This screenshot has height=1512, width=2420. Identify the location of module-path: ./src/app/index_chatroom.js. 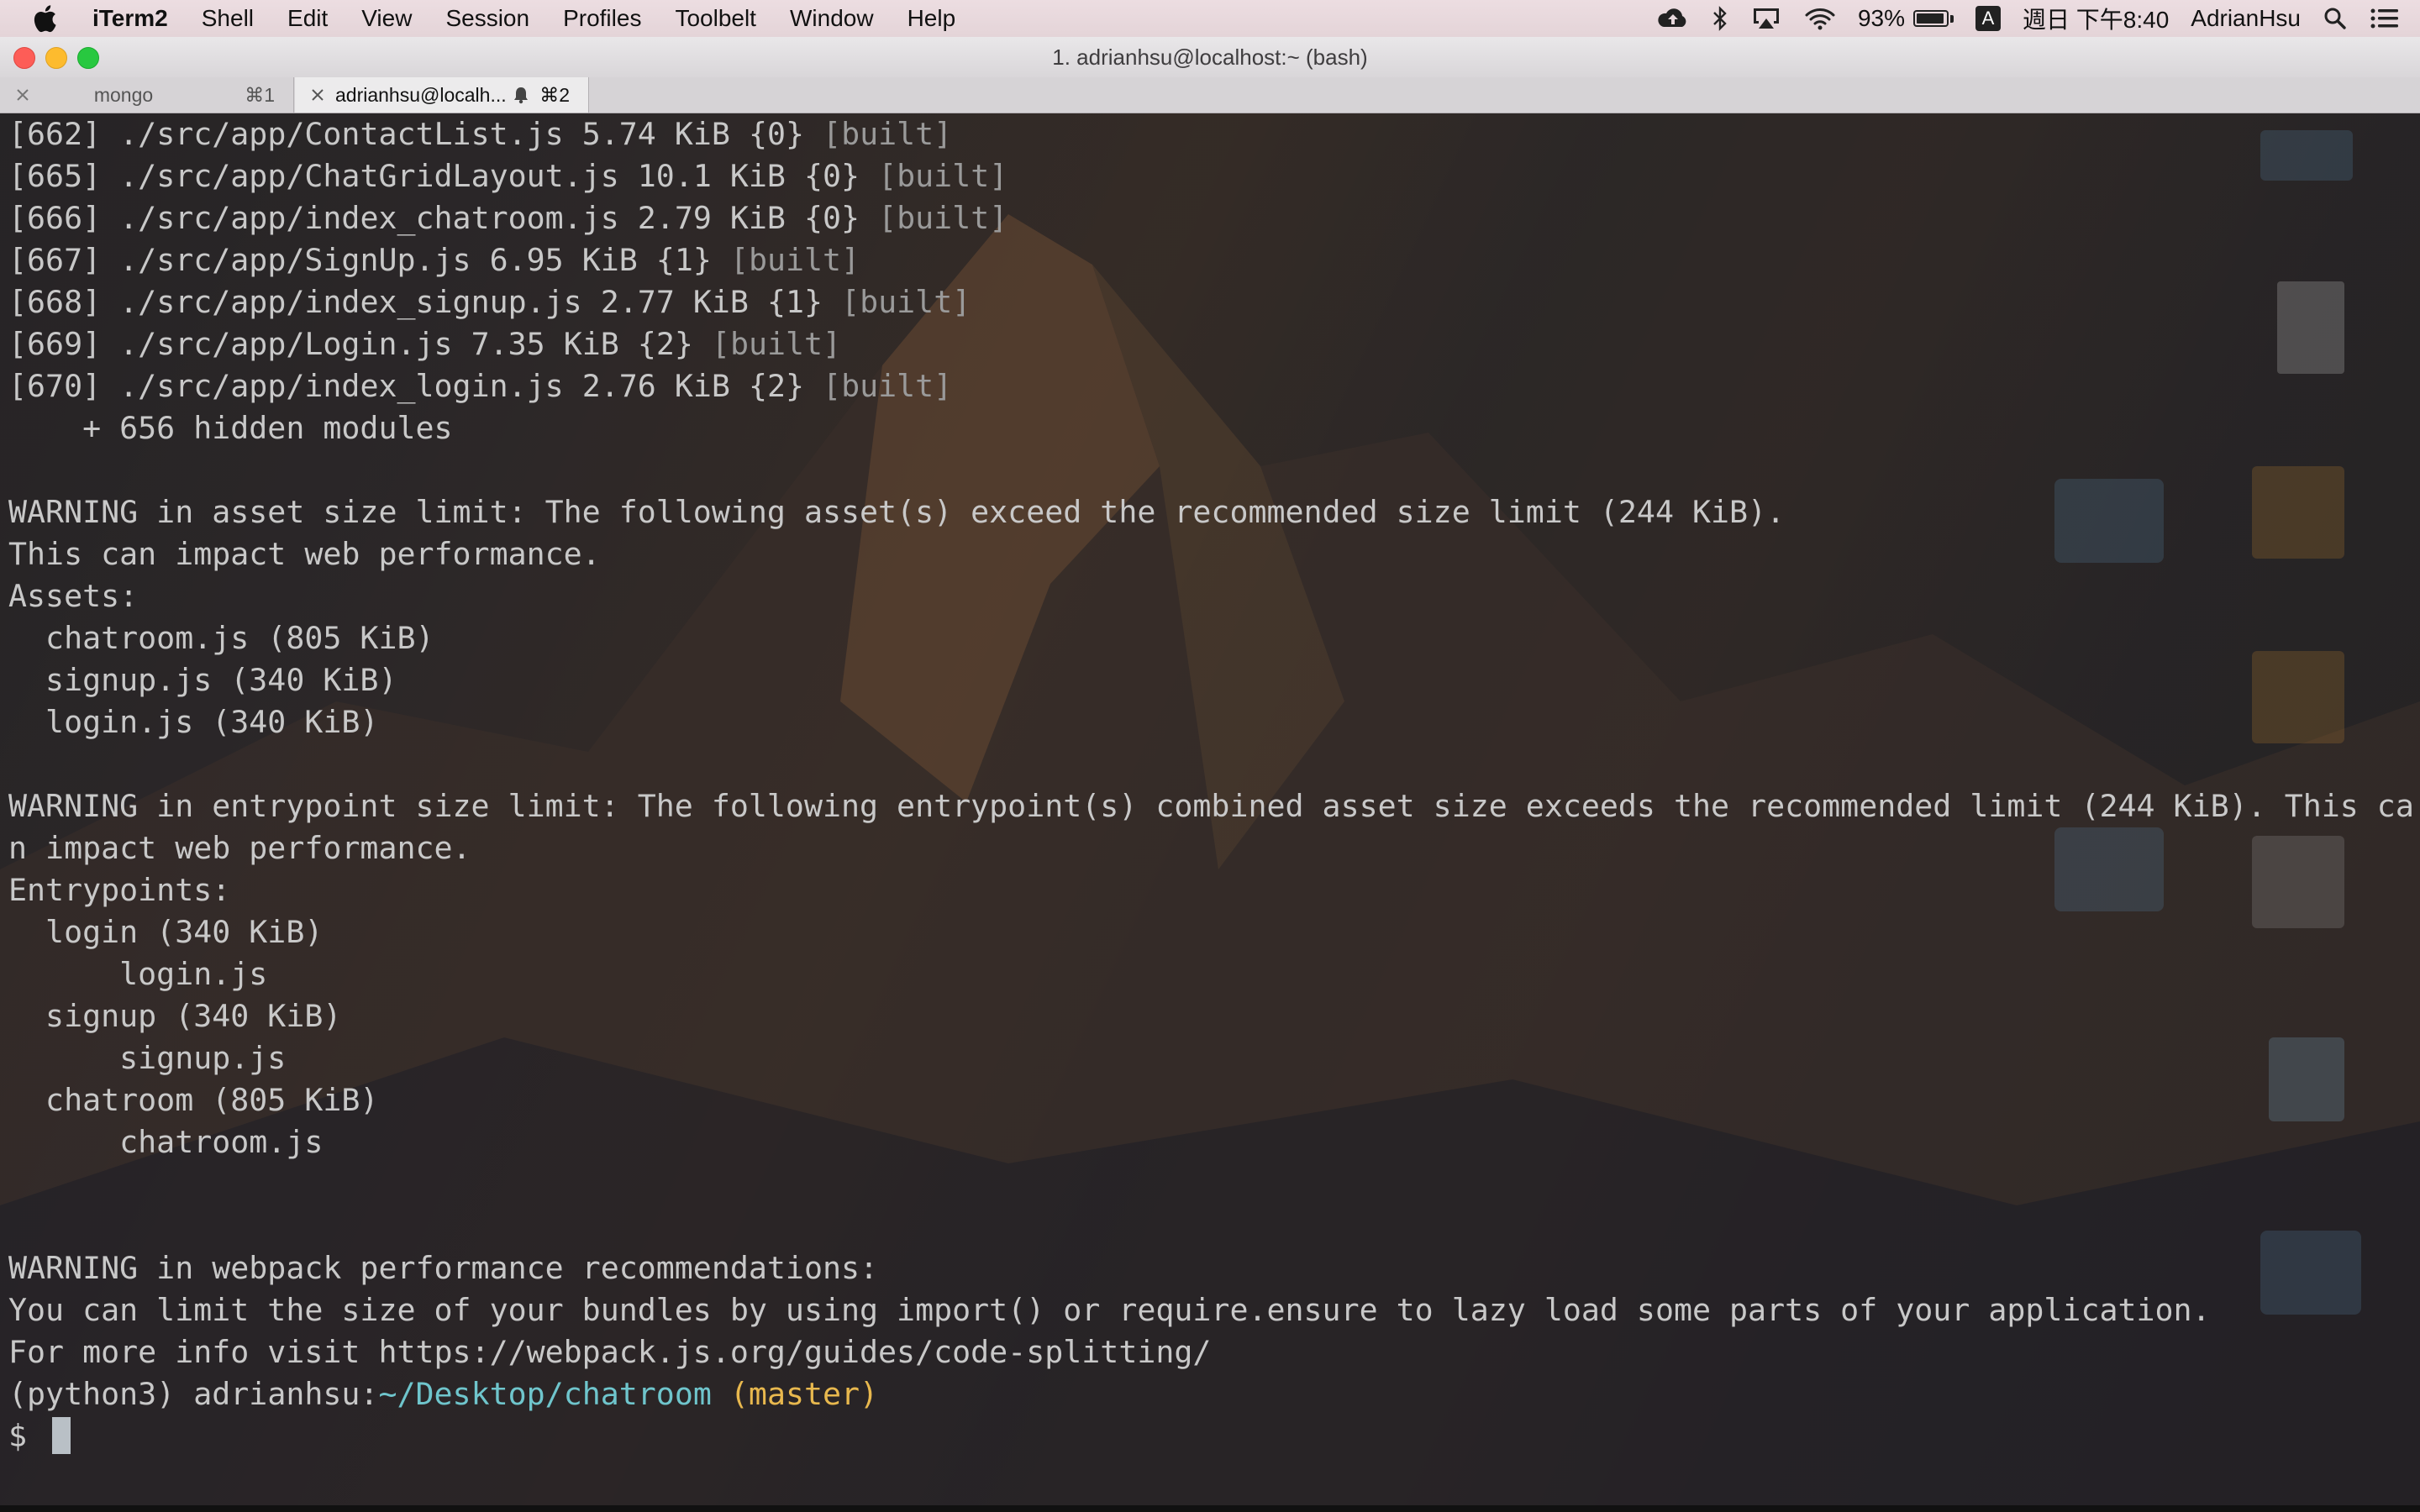
(369, 218).